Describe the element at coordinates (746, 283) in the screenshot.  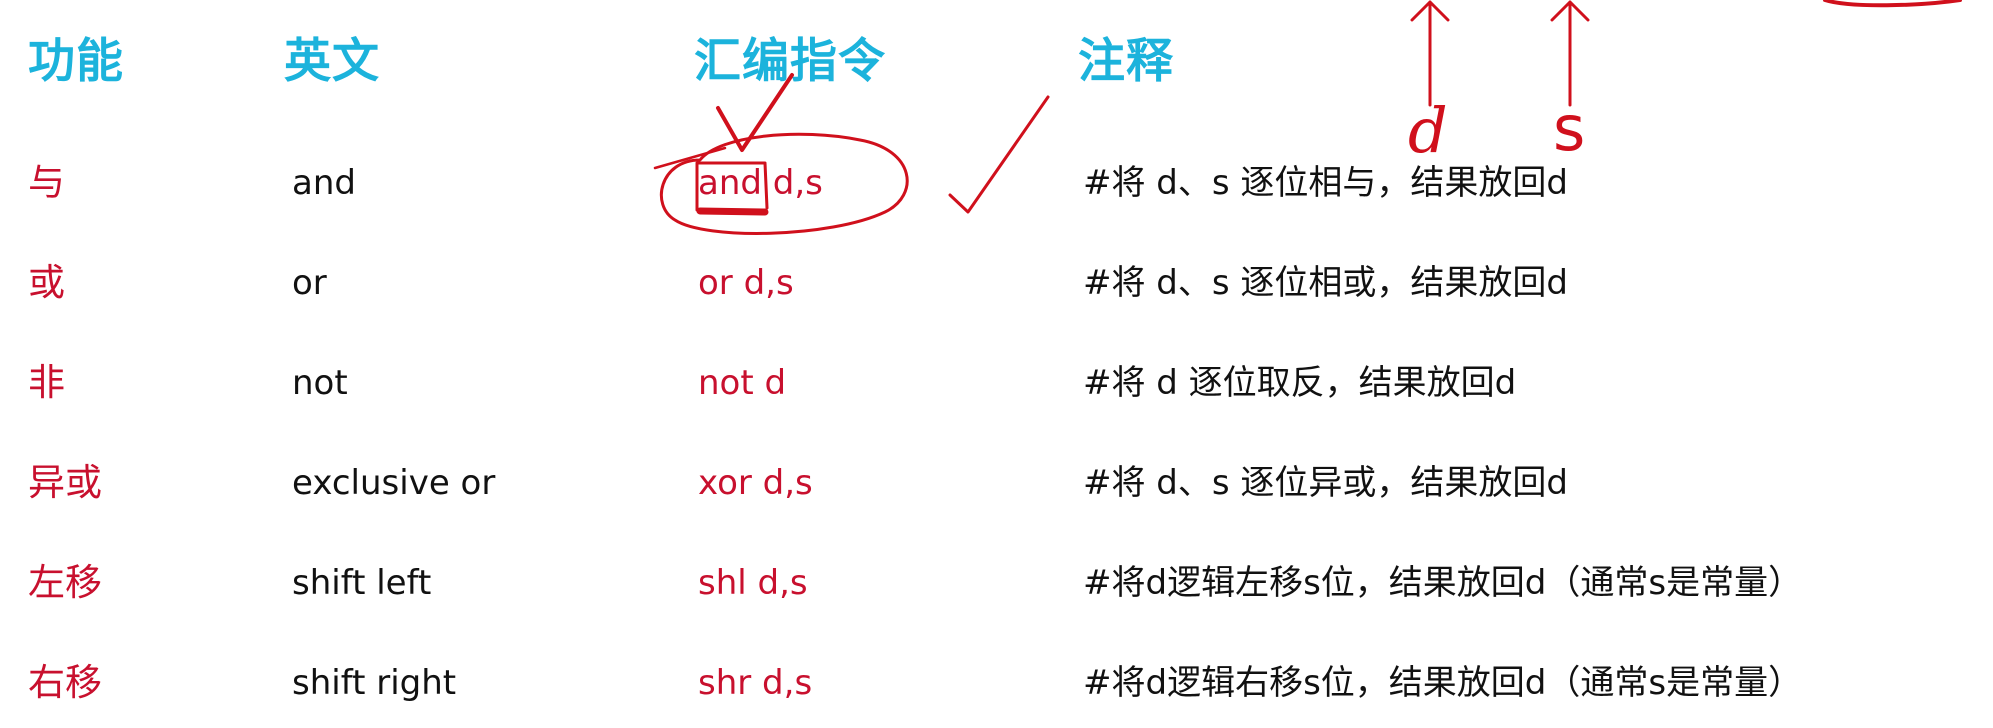
I see `assembly-cell: or d,s` at that location.